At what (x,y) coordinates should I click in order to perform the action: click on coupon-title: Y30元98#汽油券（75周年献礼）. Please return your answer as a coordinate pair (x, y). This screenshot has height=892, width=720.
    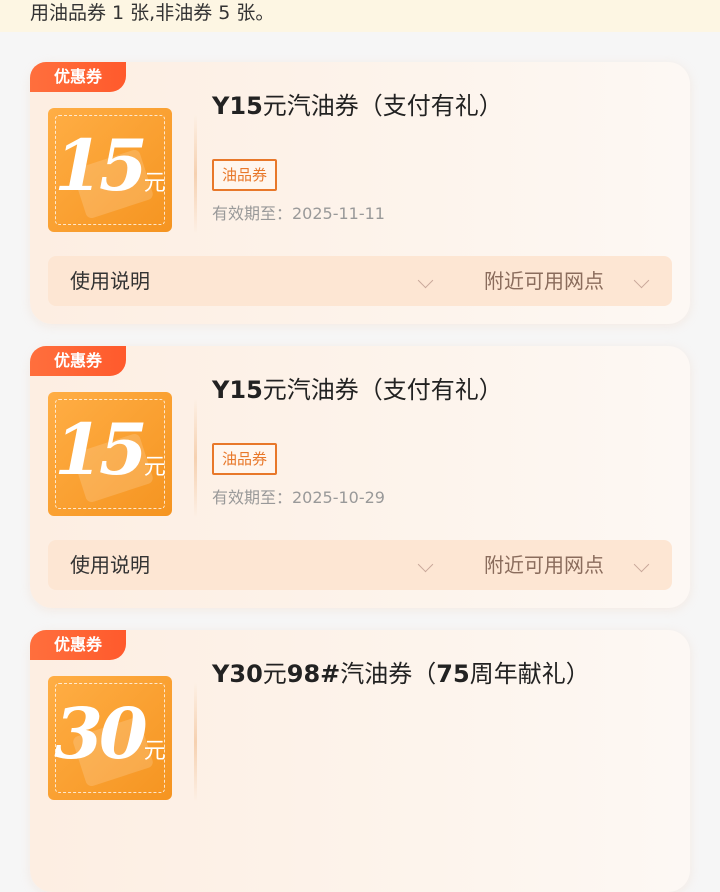
    Looking at the image, I should click on (401, 674).